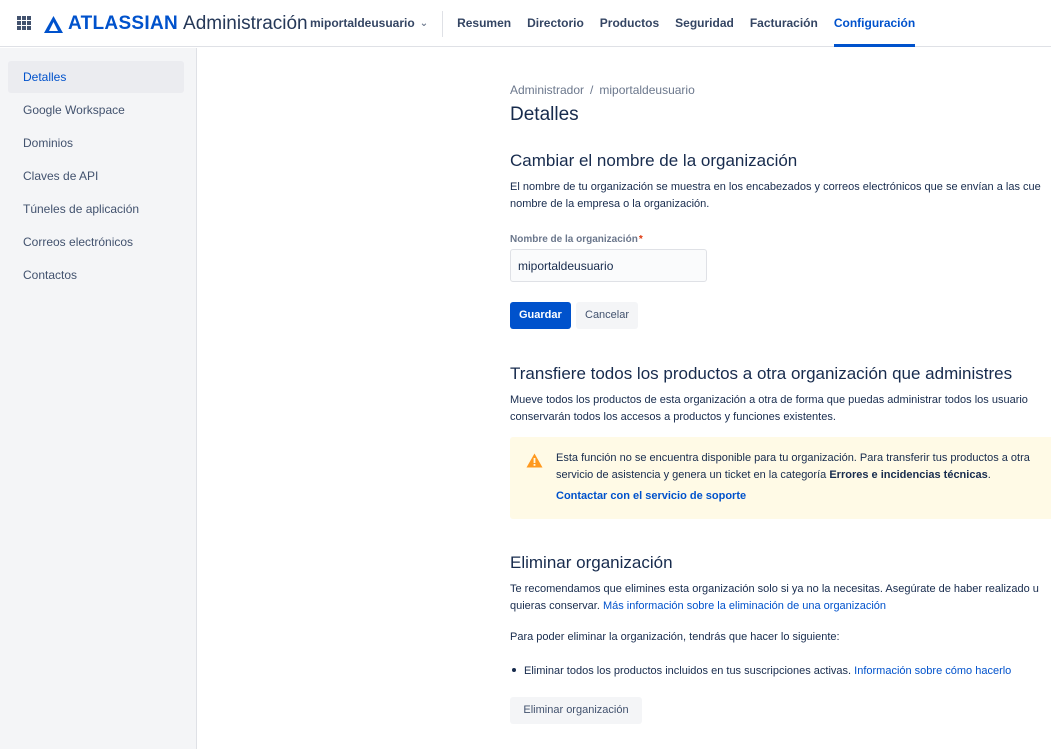 The image size is (1051, 749). Describe the element at coordinates (651, 496) in the screenshot. I see `contact-support-link: Contactar con el servicio de soporte` at that location.